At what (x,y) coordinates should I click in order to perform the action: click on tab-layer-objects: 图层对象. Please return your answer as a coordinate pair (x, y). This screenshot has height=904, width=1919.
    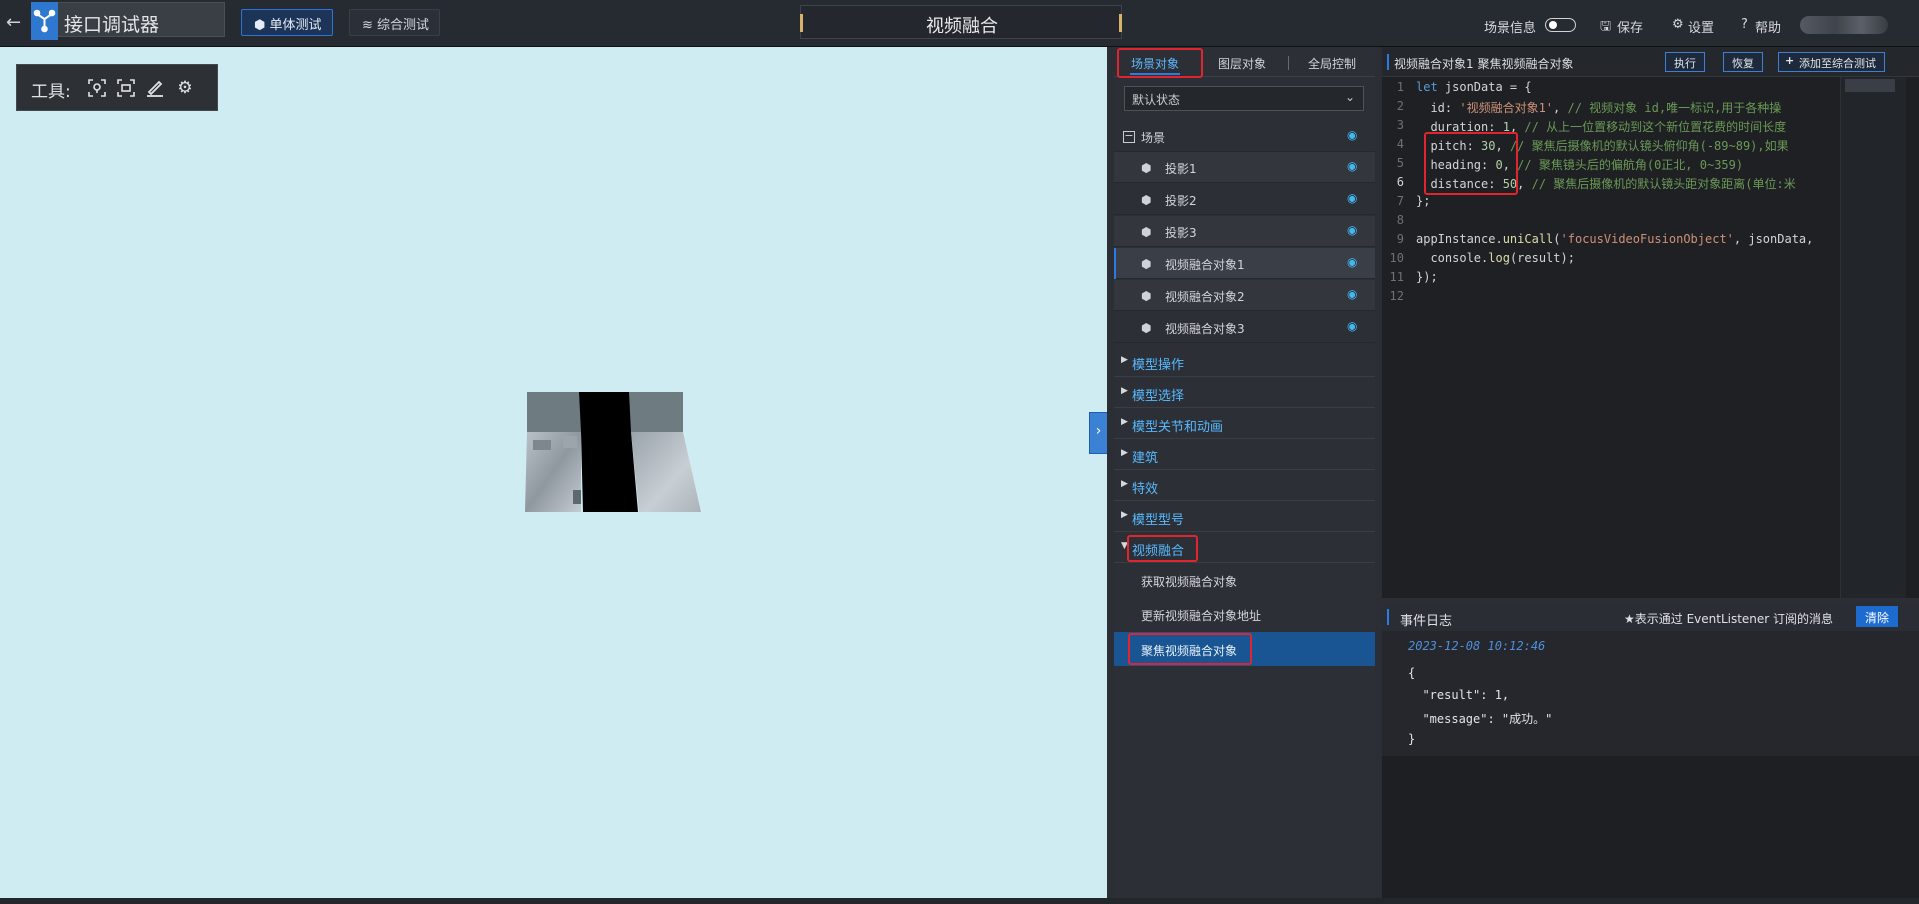
    Looking at the image, I should click on (1242, 63).